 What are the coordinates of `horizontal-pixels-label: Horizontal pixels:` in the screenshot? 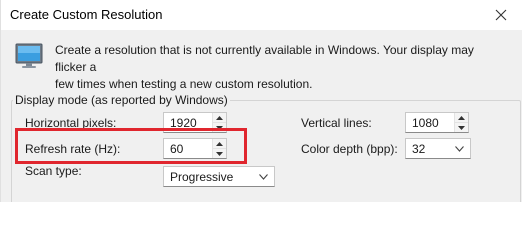 It's located at (71, 123).